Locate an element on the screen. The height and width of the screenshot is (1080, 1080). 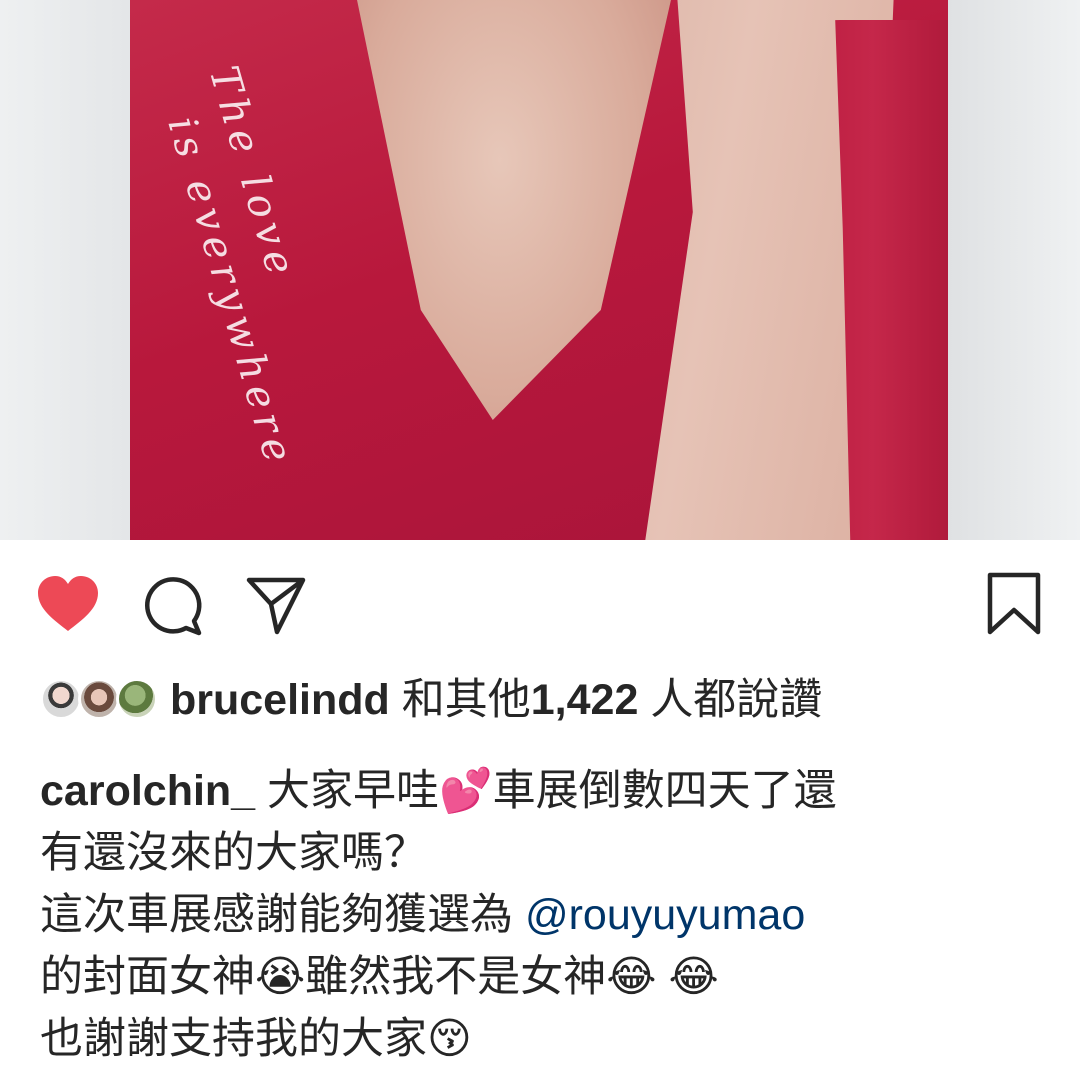
like-button is located at coordinates (68, 604).